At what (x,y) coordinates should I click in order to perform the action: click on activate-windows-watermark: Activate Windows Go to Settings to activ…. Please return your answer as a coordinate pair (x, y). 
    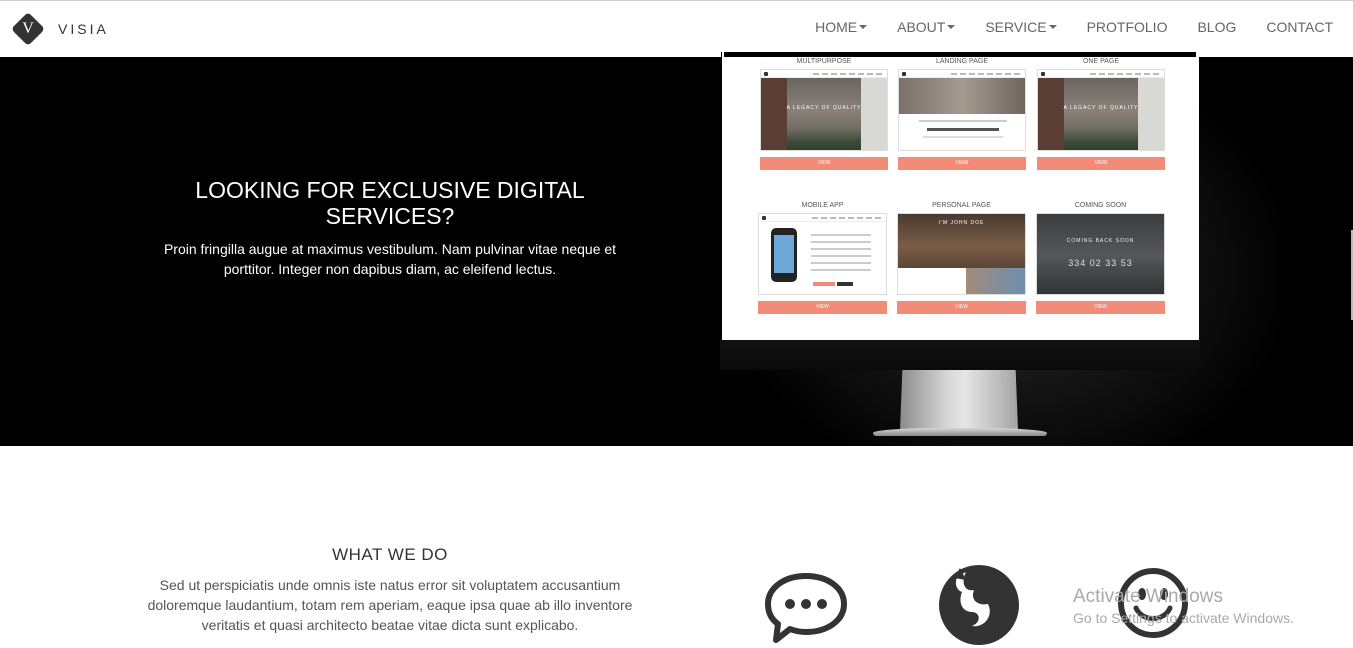
    Looking at the image, I should click on (1183, 606).